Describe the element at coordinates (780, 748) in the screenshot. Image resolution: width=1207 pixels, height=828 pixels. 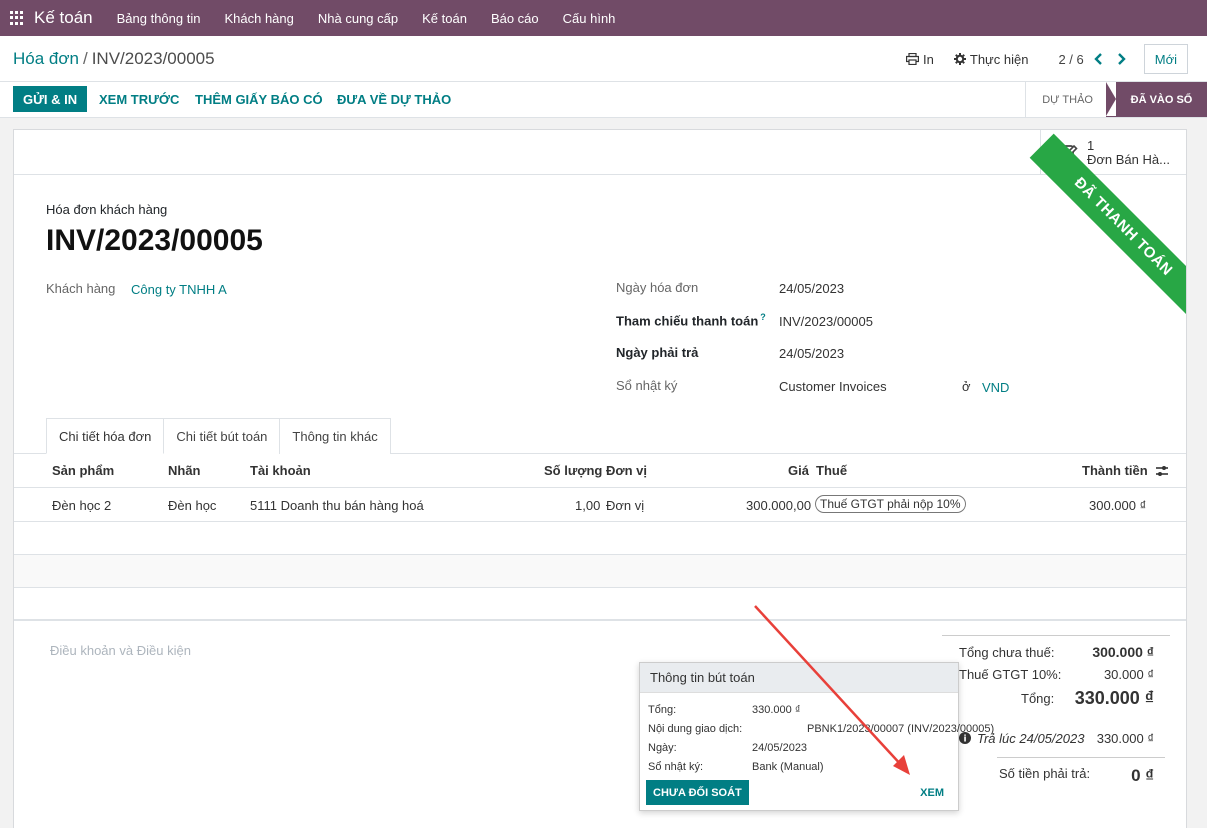
I see `popover-date: 24/05/2023` at that location.